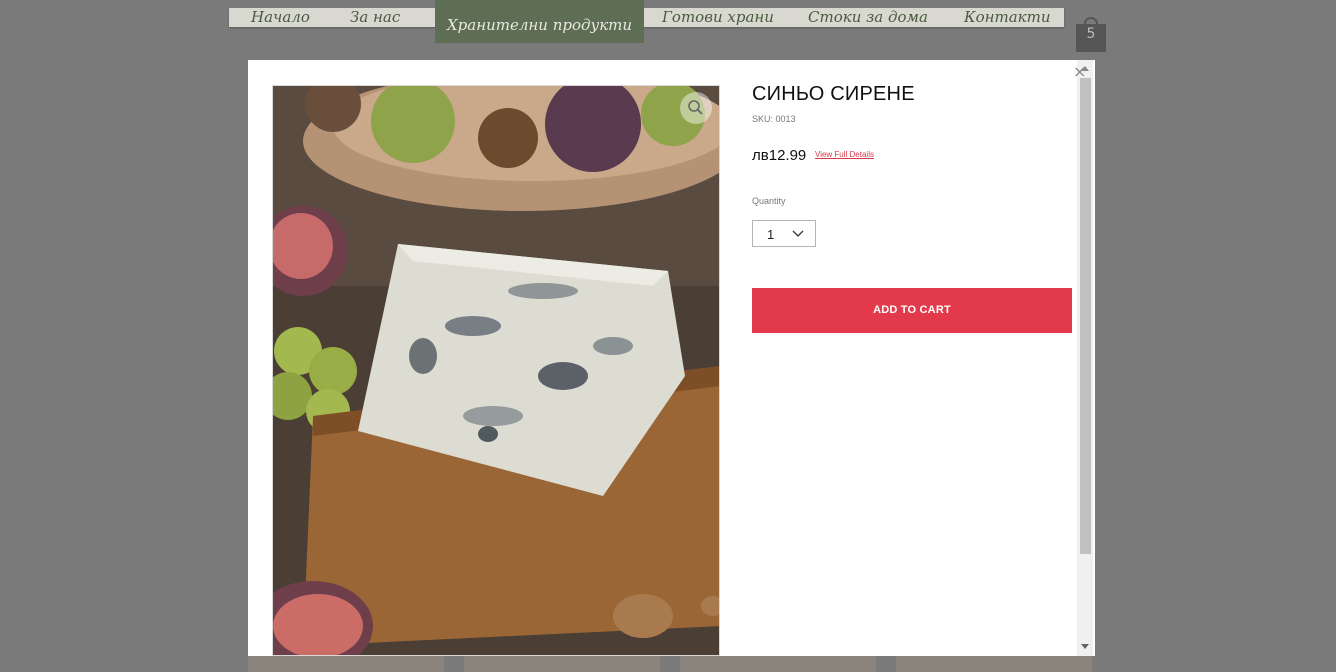  Describe the element at coordinates (912, 310) in the screenshot. I see `add-to-cart-button: ADD TO CART` at that location.